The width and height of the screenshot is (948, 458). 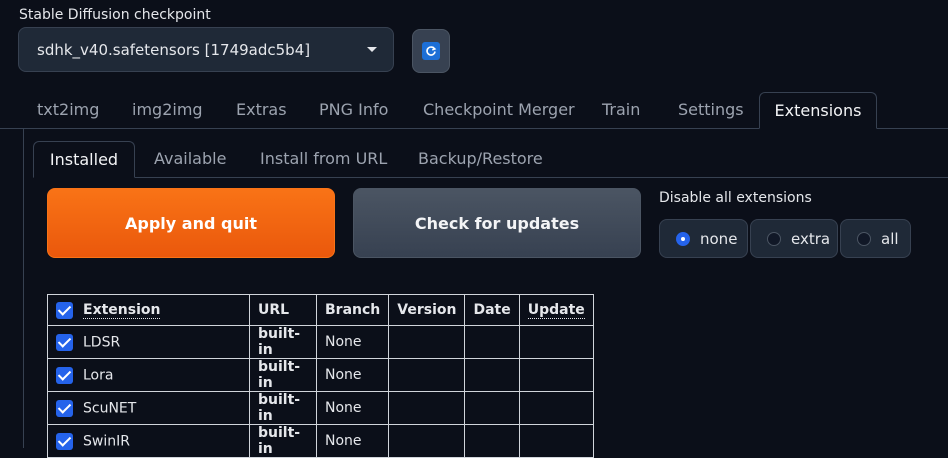 What do you see at coordinates (148, 342) in the screenshot?
I see `extension-cell: LDSR` at bounding box center [148, 342].